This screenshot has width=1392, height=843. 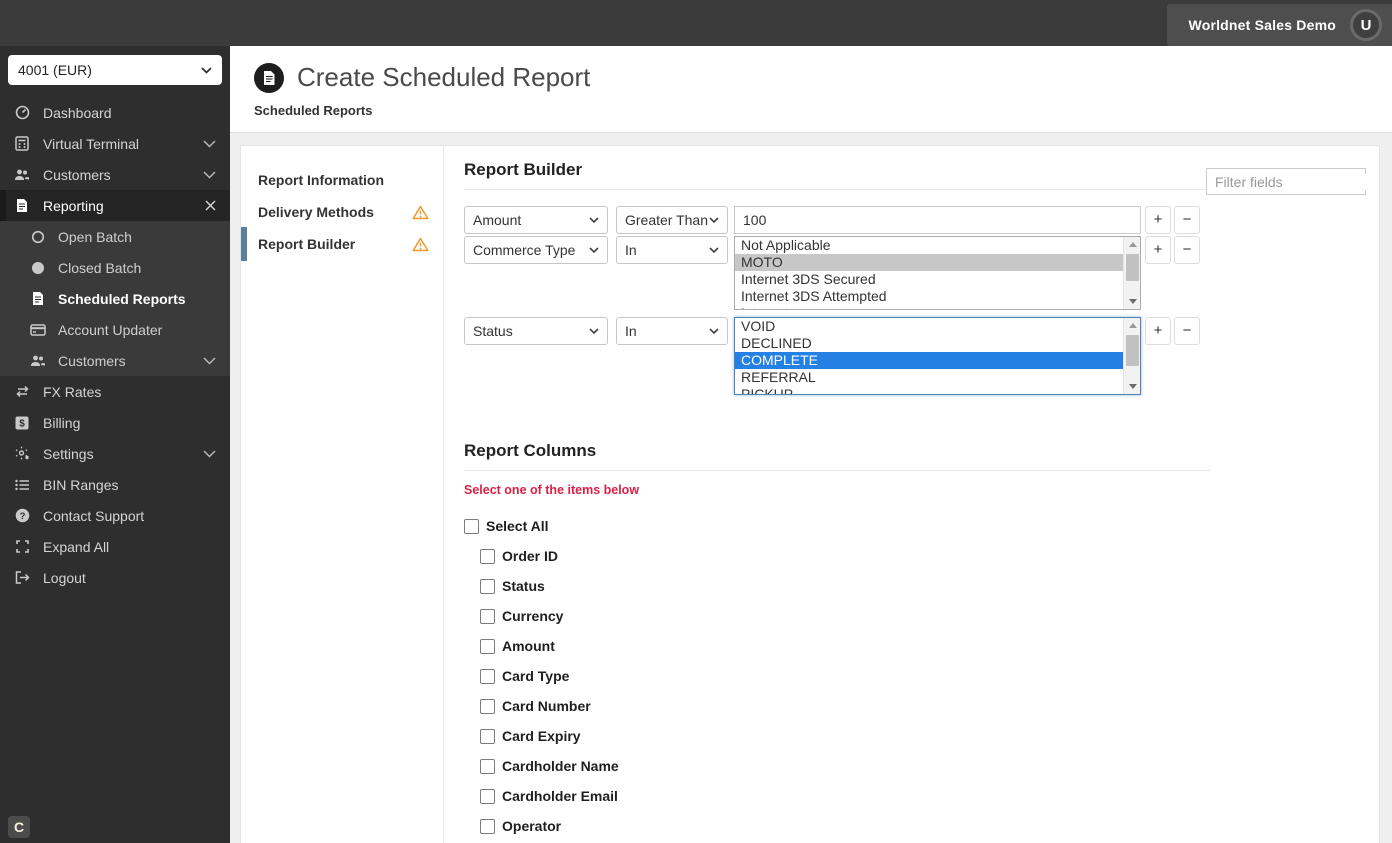 What do you see at coordinates (672, 220) in the screenshot?
I see `operator-select: Greater Than` at bounding box center [672, 220].